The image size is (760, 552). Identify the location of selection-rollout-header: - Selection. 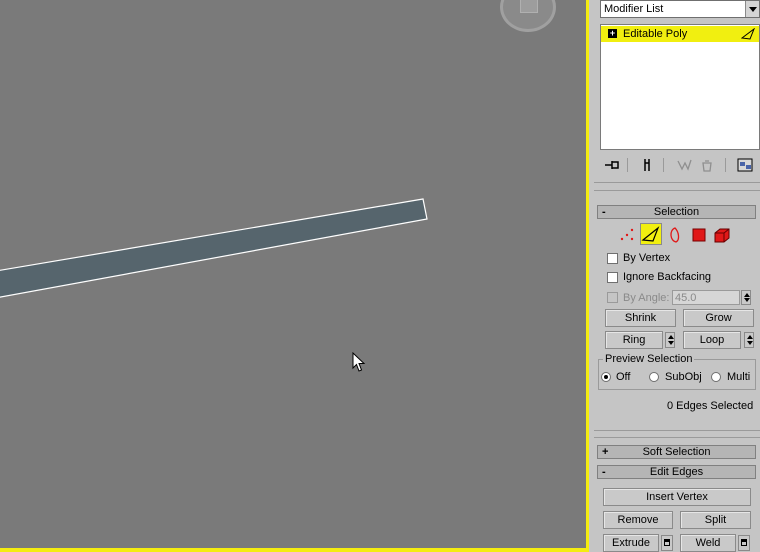
(676, 212).